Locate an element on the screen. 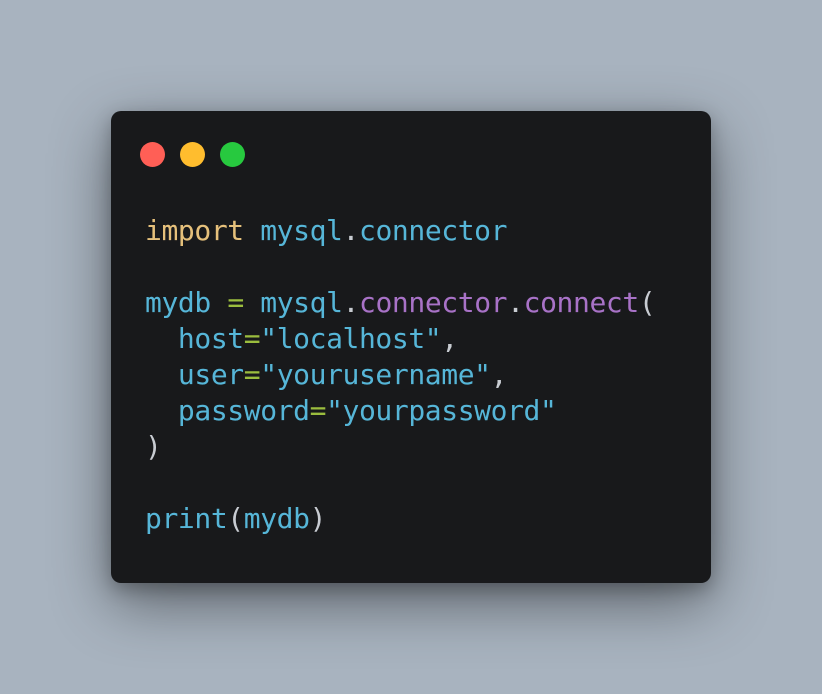 Image resolution: width=822 pixels, height=694 pixels. code-token: password is located at coordinates (243, 410).